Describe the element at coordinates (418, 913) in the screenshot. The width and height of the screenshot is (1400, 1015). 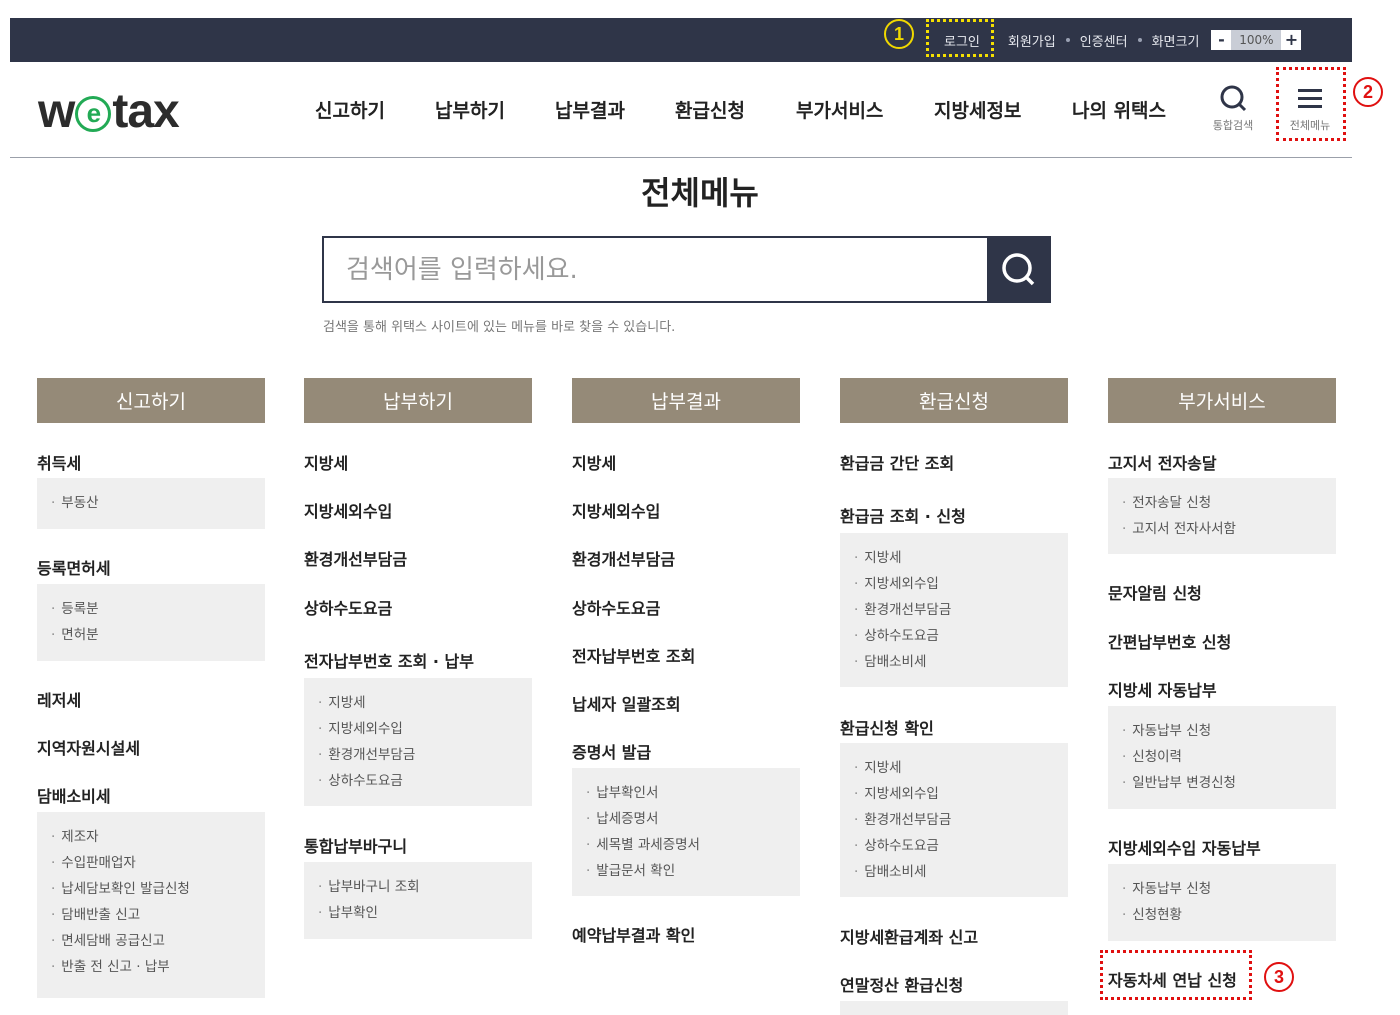
I see `submenu-item: 납부확인` at that location.